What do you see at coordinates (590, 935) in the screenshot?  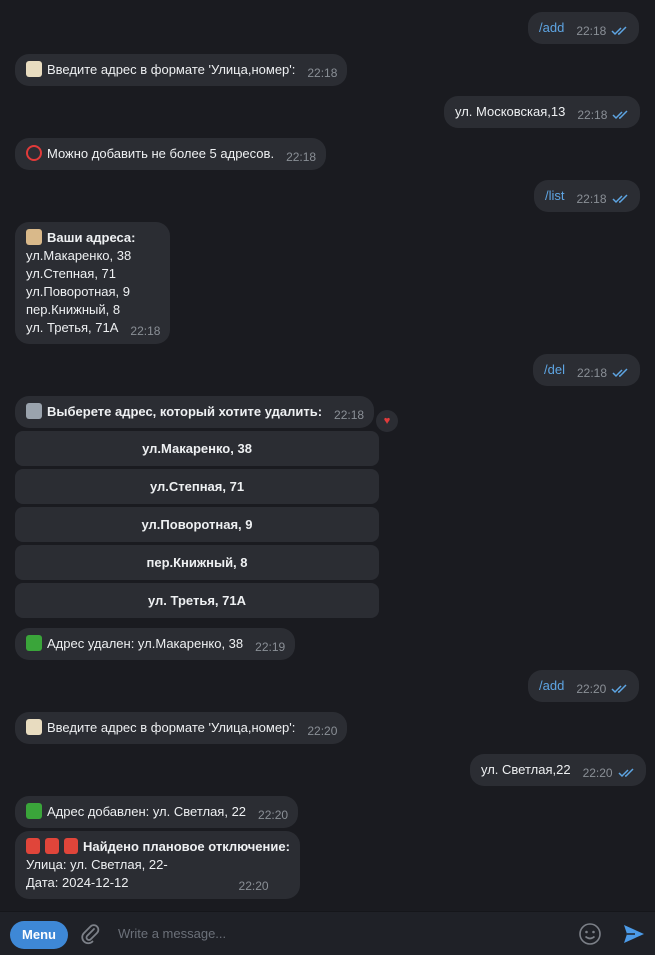 I see `emoji-icon` at bounding box center [590, 935].